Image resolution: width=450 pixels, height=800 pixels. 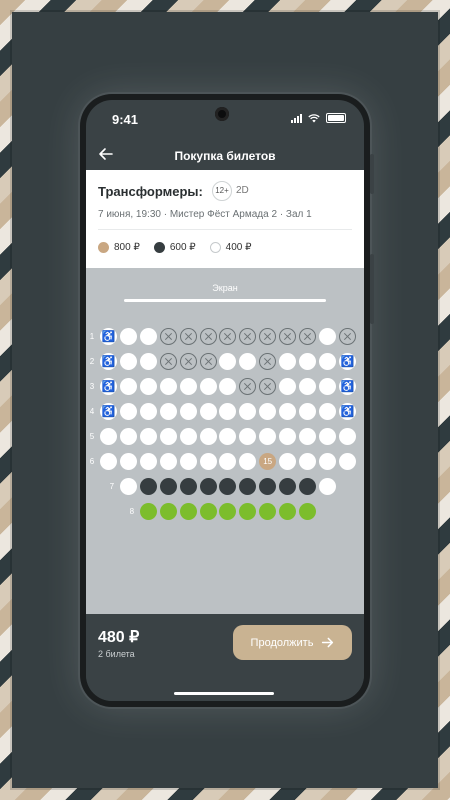 I want to click on row-number: 4, so click(x=92, y=411).